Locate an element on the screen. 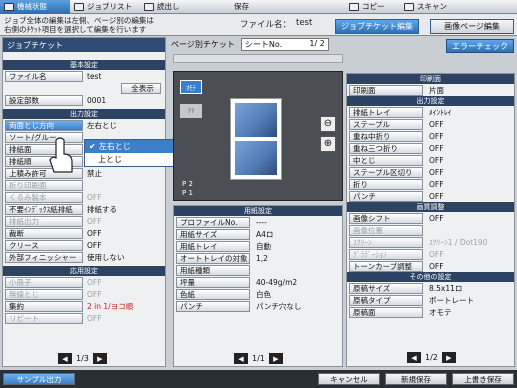  horizontal-scrollbar is located at coordinates (258, 58).